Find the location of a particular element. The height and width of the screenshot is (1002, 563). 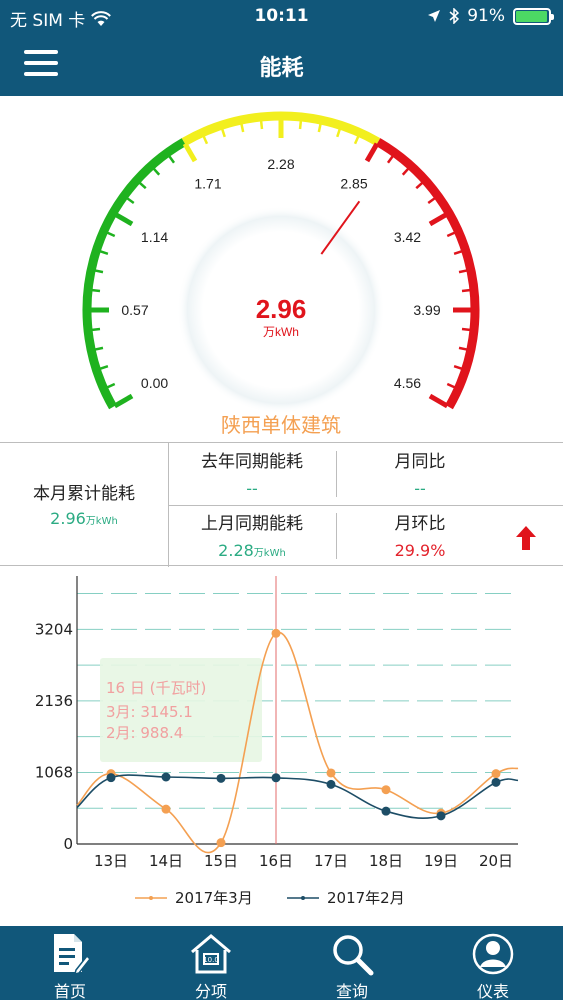

tab-items: 10.0 分项 is located at coordinates (211, 963).